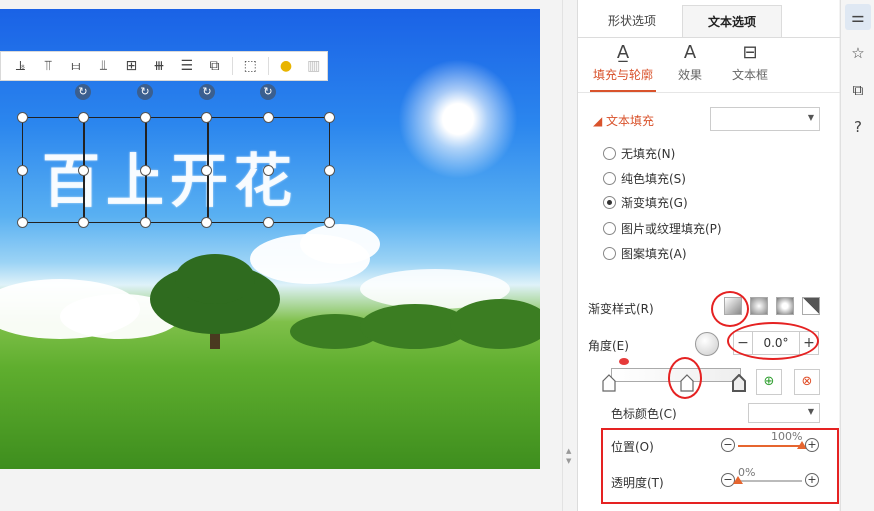  What do you see at coordinates (807, 382) in the screenshot?
I see `delete-stop-icon: ⊗` at bounding box center [807, 382].